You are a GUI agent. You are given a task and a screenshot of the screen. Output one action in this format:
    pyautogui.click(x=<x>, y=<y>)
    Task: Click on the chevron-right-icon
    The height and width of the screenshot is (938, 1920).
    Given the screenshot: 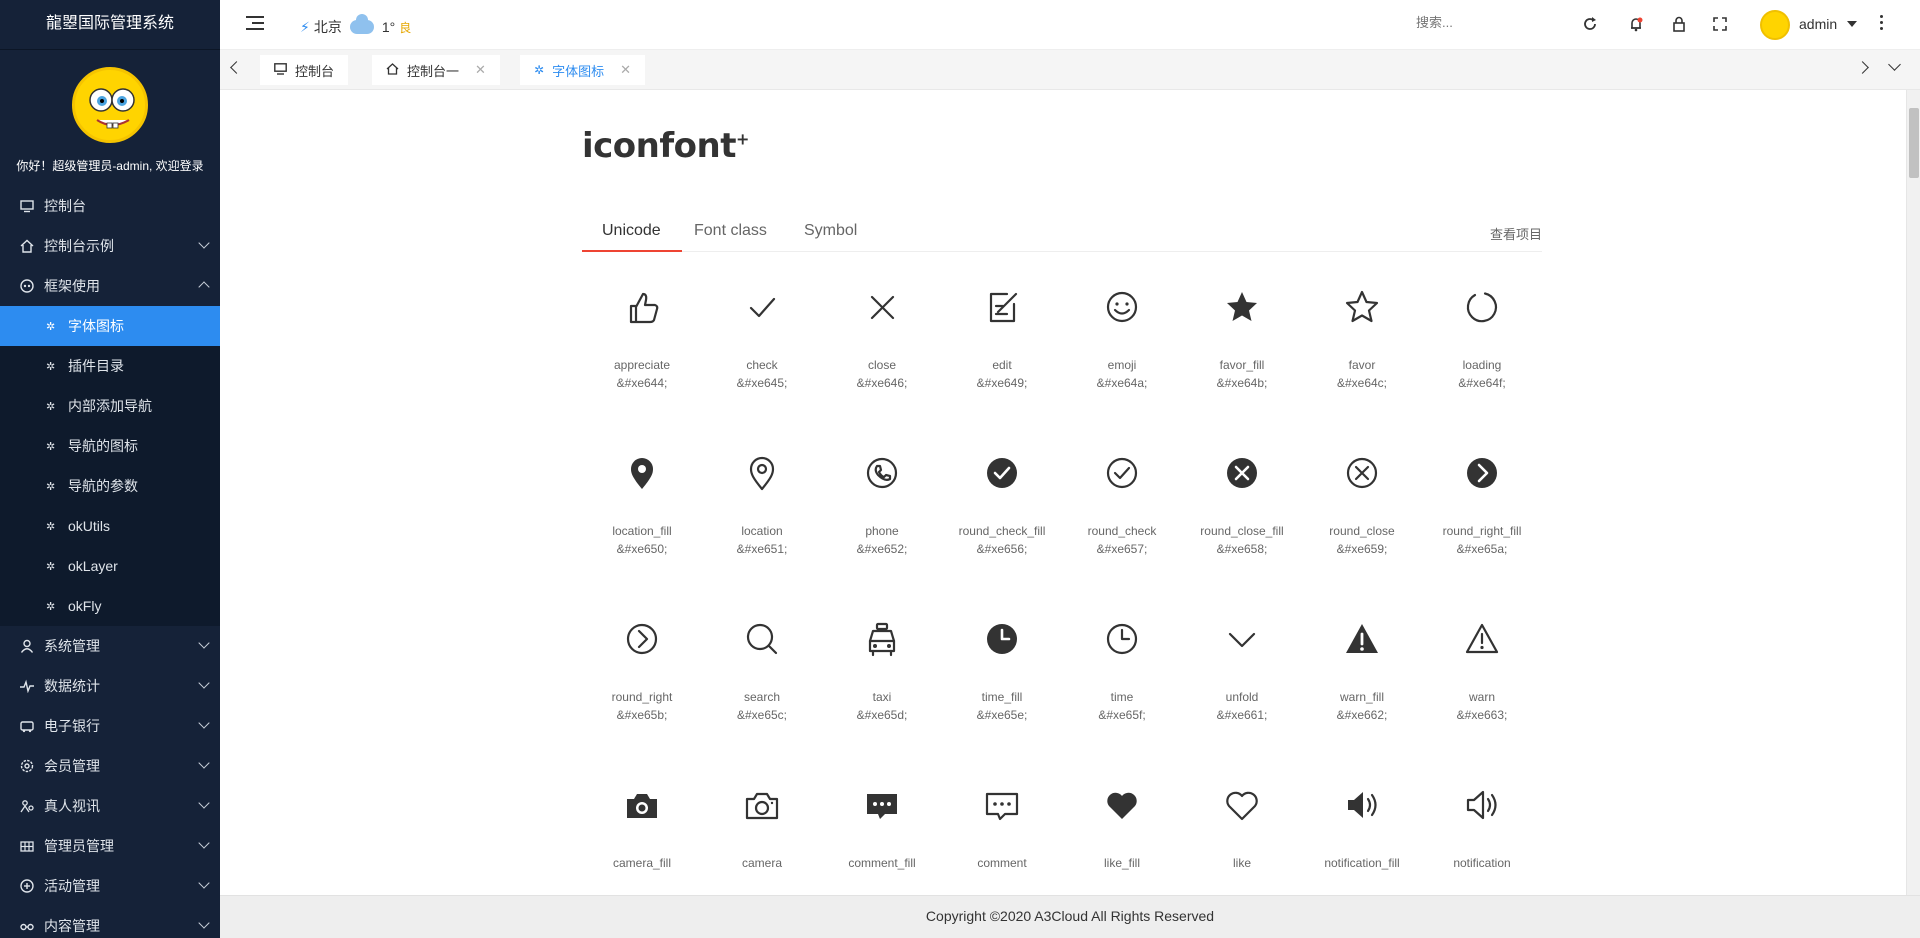 What is the action you would take?
    pyautogui.click(x=1862, y=67)
    